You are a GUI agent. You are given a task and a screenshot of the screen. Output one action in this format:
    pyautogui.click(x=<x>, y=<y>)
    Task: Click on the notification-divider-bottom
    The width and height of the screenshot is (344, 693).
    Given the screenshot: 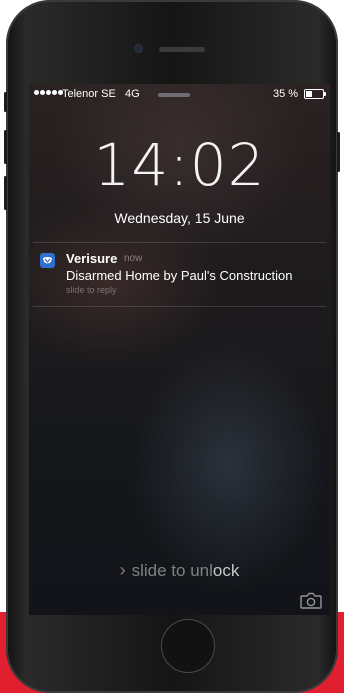 What is the action you would take?
    pyautogui.click(x=179, y=306)
    